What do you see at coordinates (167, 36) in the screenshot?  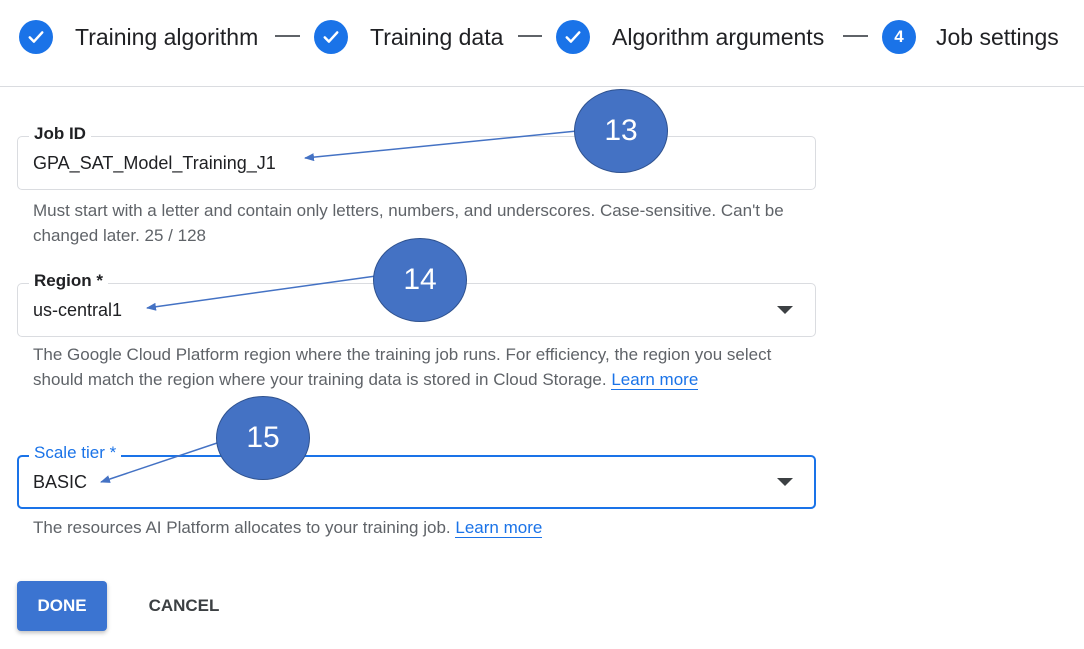 I see `step-label: Training algorithm` at bounding box center [167, 36].